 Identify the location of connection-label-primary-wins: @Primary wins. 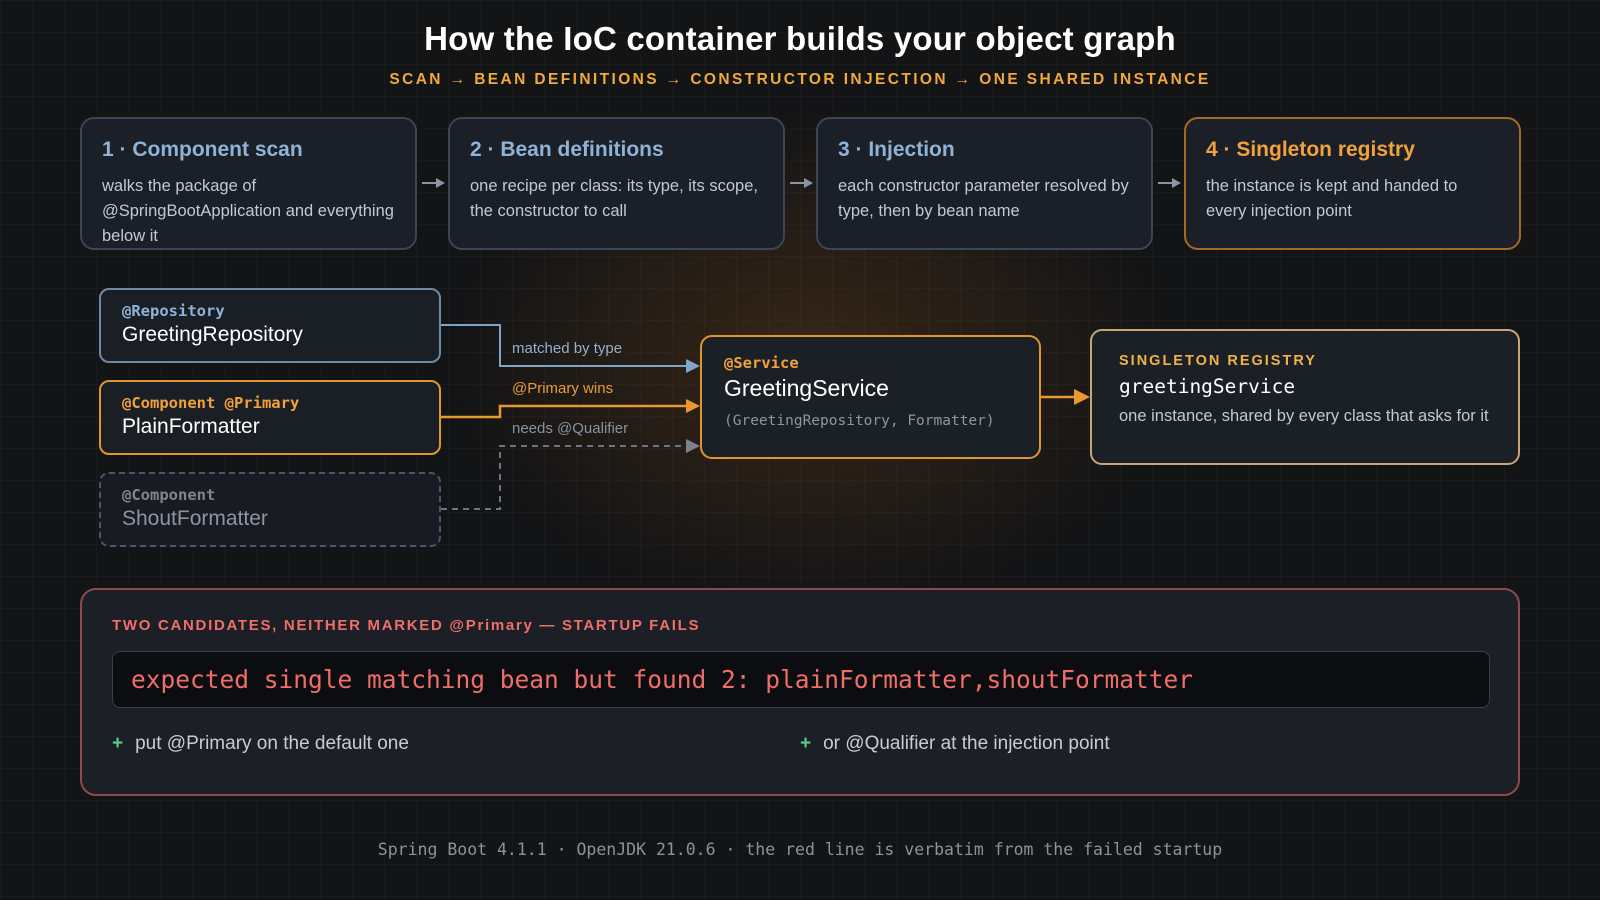
(563, 388).